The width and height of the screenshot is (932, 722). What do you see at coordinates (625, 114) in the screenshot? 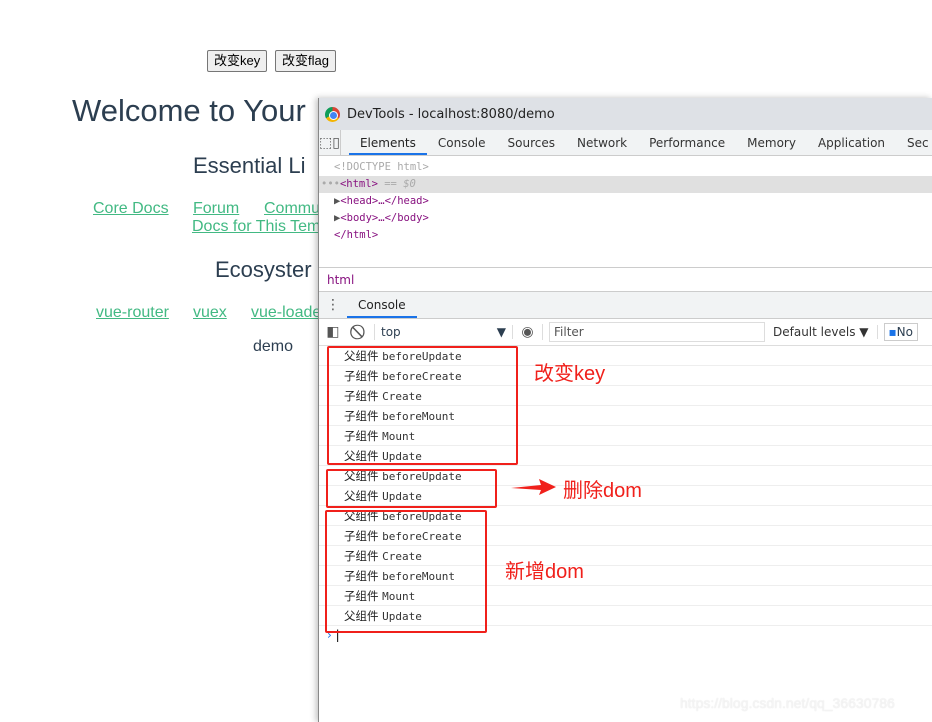
I see `devtools-titlebar: DevTools - localhost:8080/demo` at bounding box center [625, 114].